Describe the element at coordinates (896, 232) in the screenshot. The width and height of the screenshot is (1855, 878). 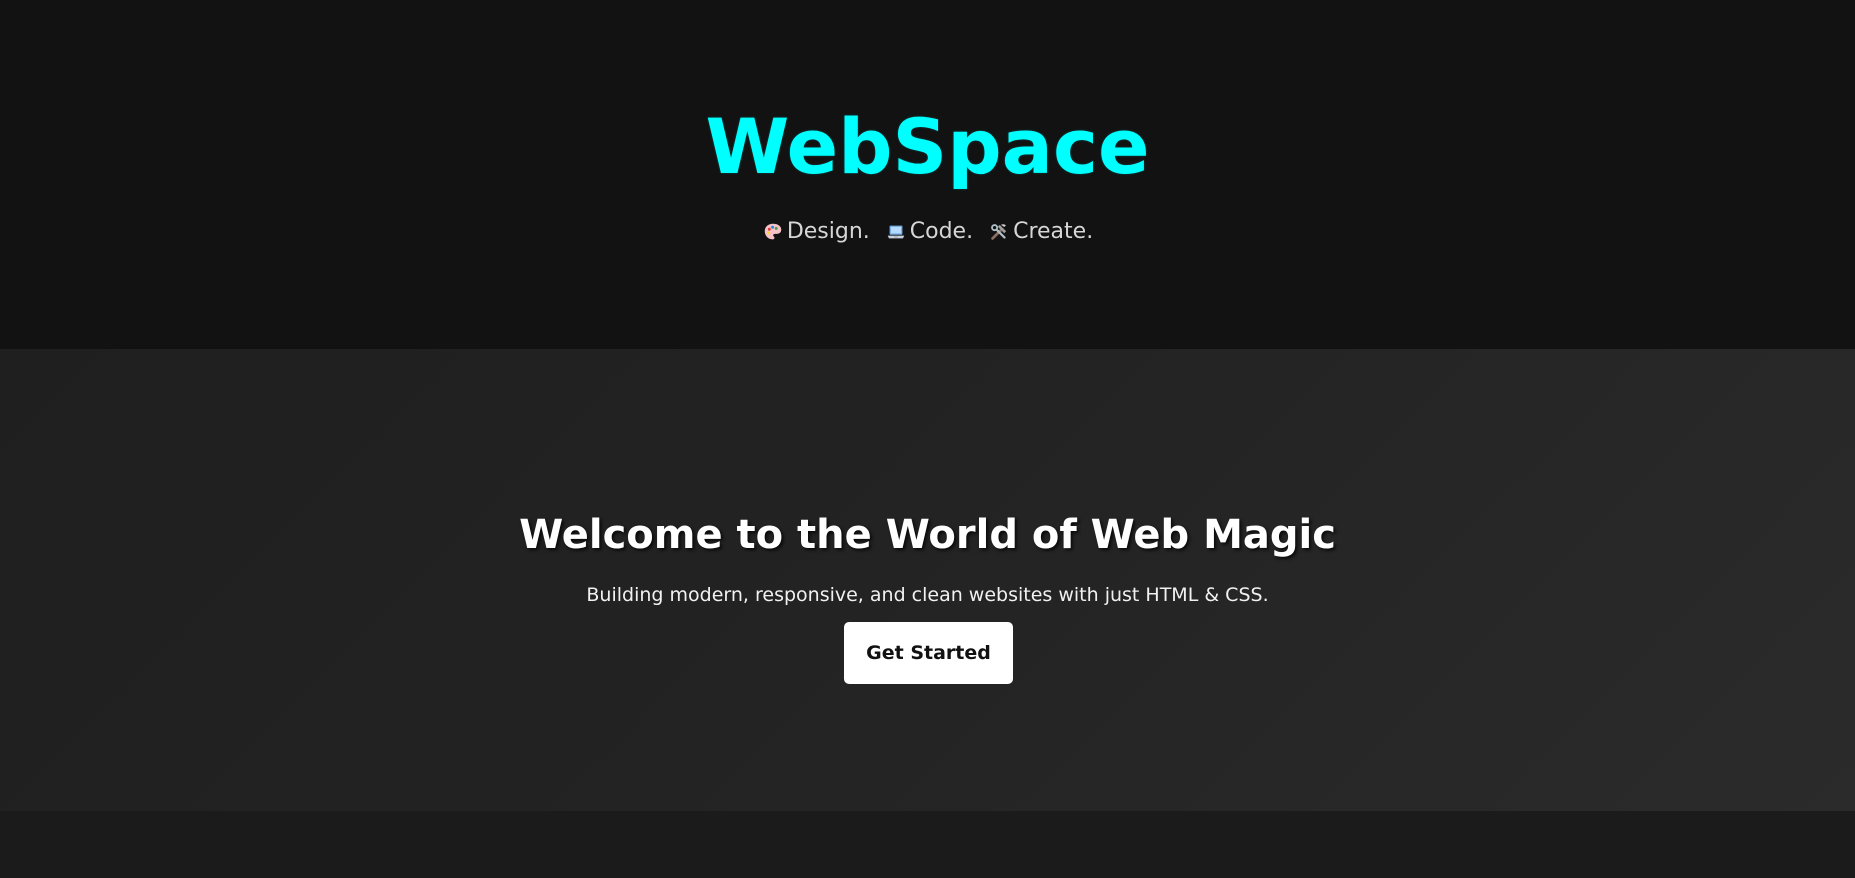
I see `laptop-icon` at that location.